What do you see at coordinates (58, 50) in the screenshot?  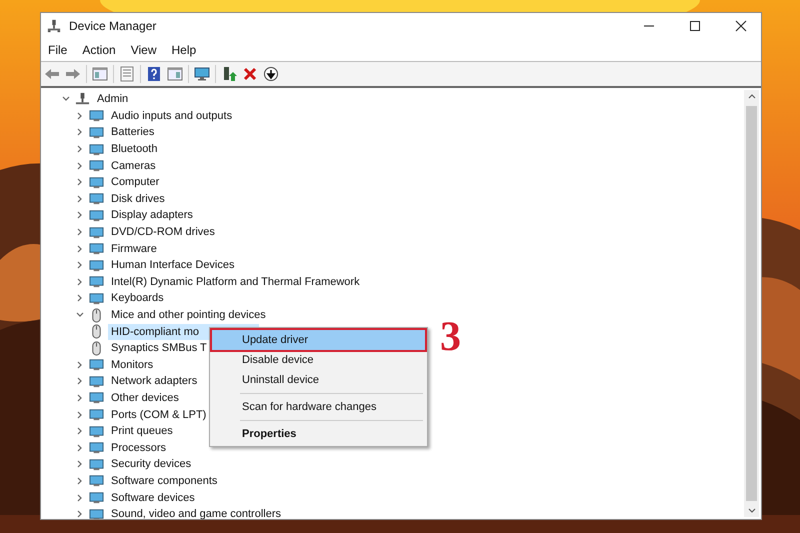 I see `menu-item: File` at bounding box center [58, 50].